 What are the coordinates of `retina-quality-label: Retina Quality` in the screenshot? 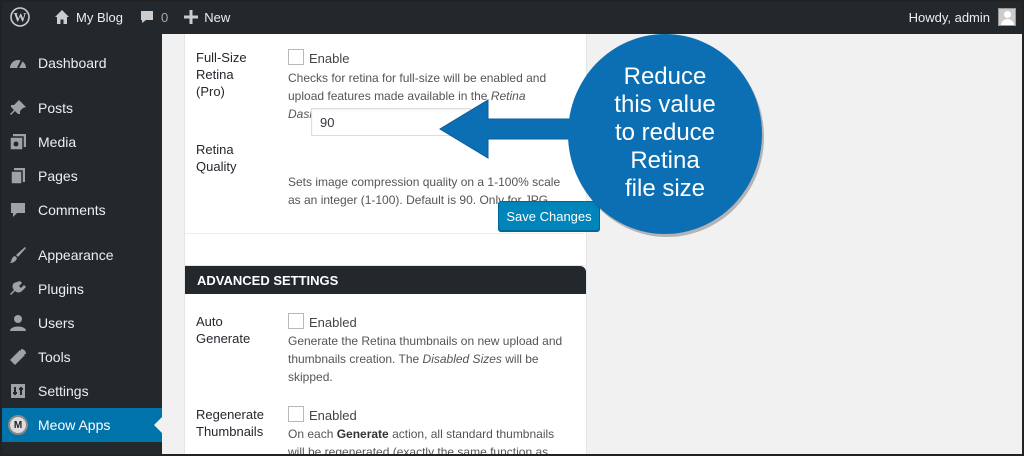 It's located at (216, 158).